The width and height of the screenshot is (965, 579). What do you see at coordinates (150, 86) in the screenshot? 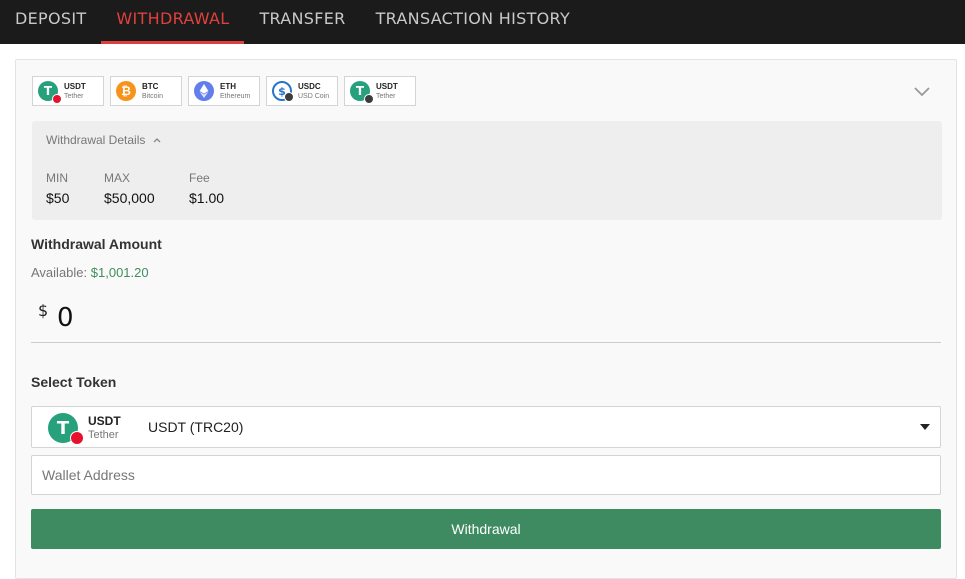
I see `token-chip-symbol: BTC` at bounding box center [150, 86].